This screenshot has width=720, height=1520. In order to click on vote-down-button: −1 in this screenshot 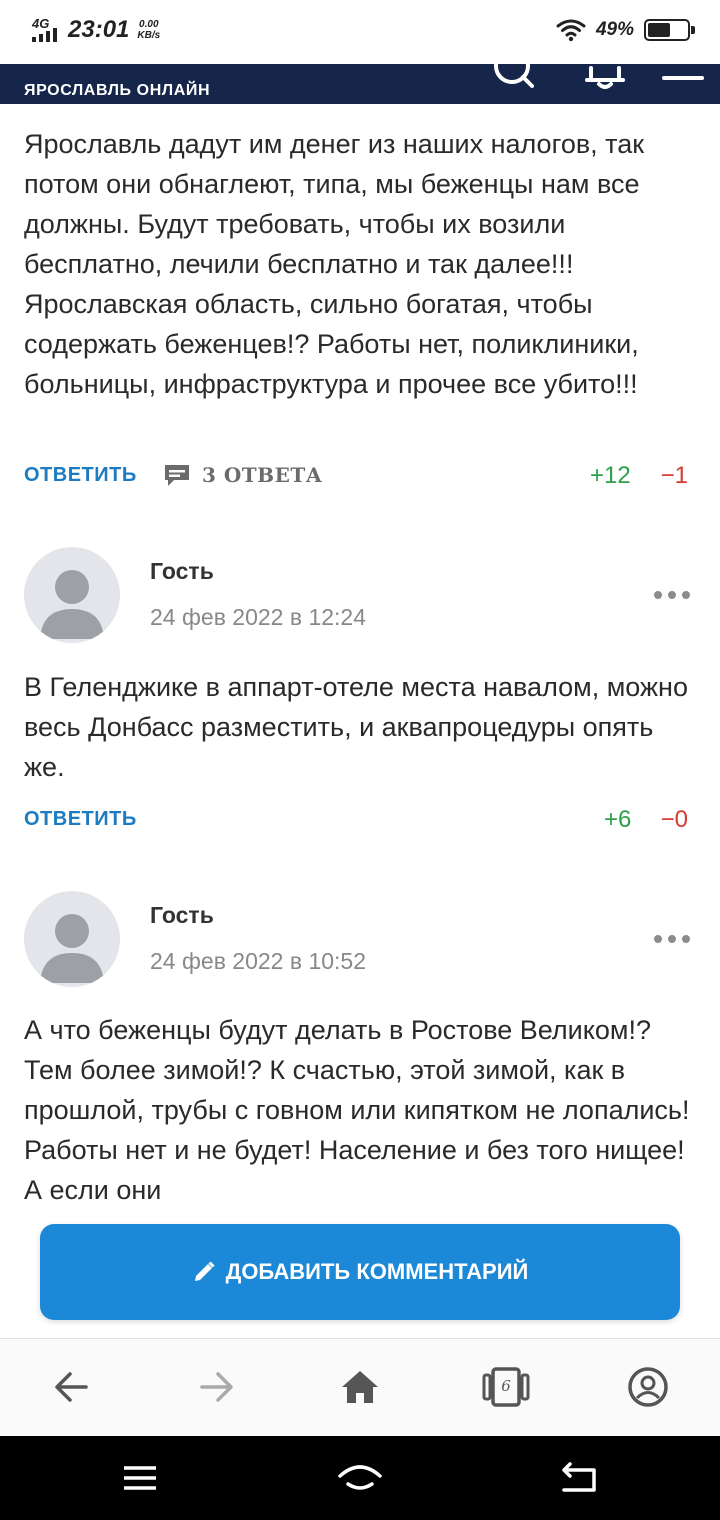, I will do `click(674, 476)`.